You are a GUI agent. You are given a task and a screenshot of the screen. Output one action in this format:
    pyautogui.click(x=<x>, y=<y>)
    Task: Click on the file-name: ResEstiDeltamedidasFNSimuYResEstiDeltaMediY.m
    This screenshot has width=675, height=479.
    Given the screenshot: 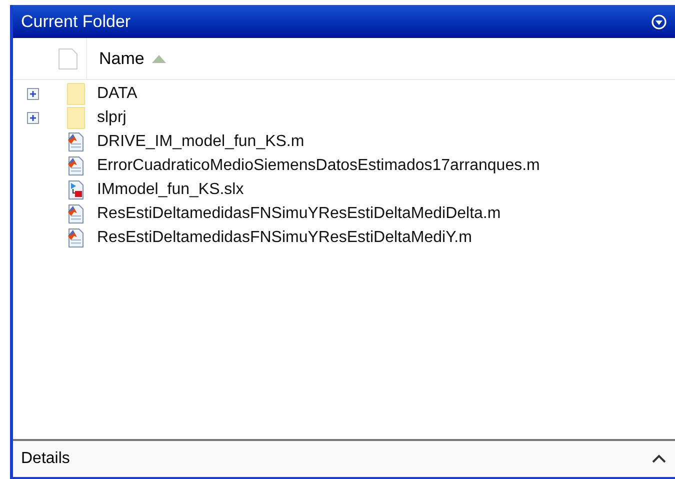 What is the action you would take?
    pyautogui.click(x=284, y=238)
    